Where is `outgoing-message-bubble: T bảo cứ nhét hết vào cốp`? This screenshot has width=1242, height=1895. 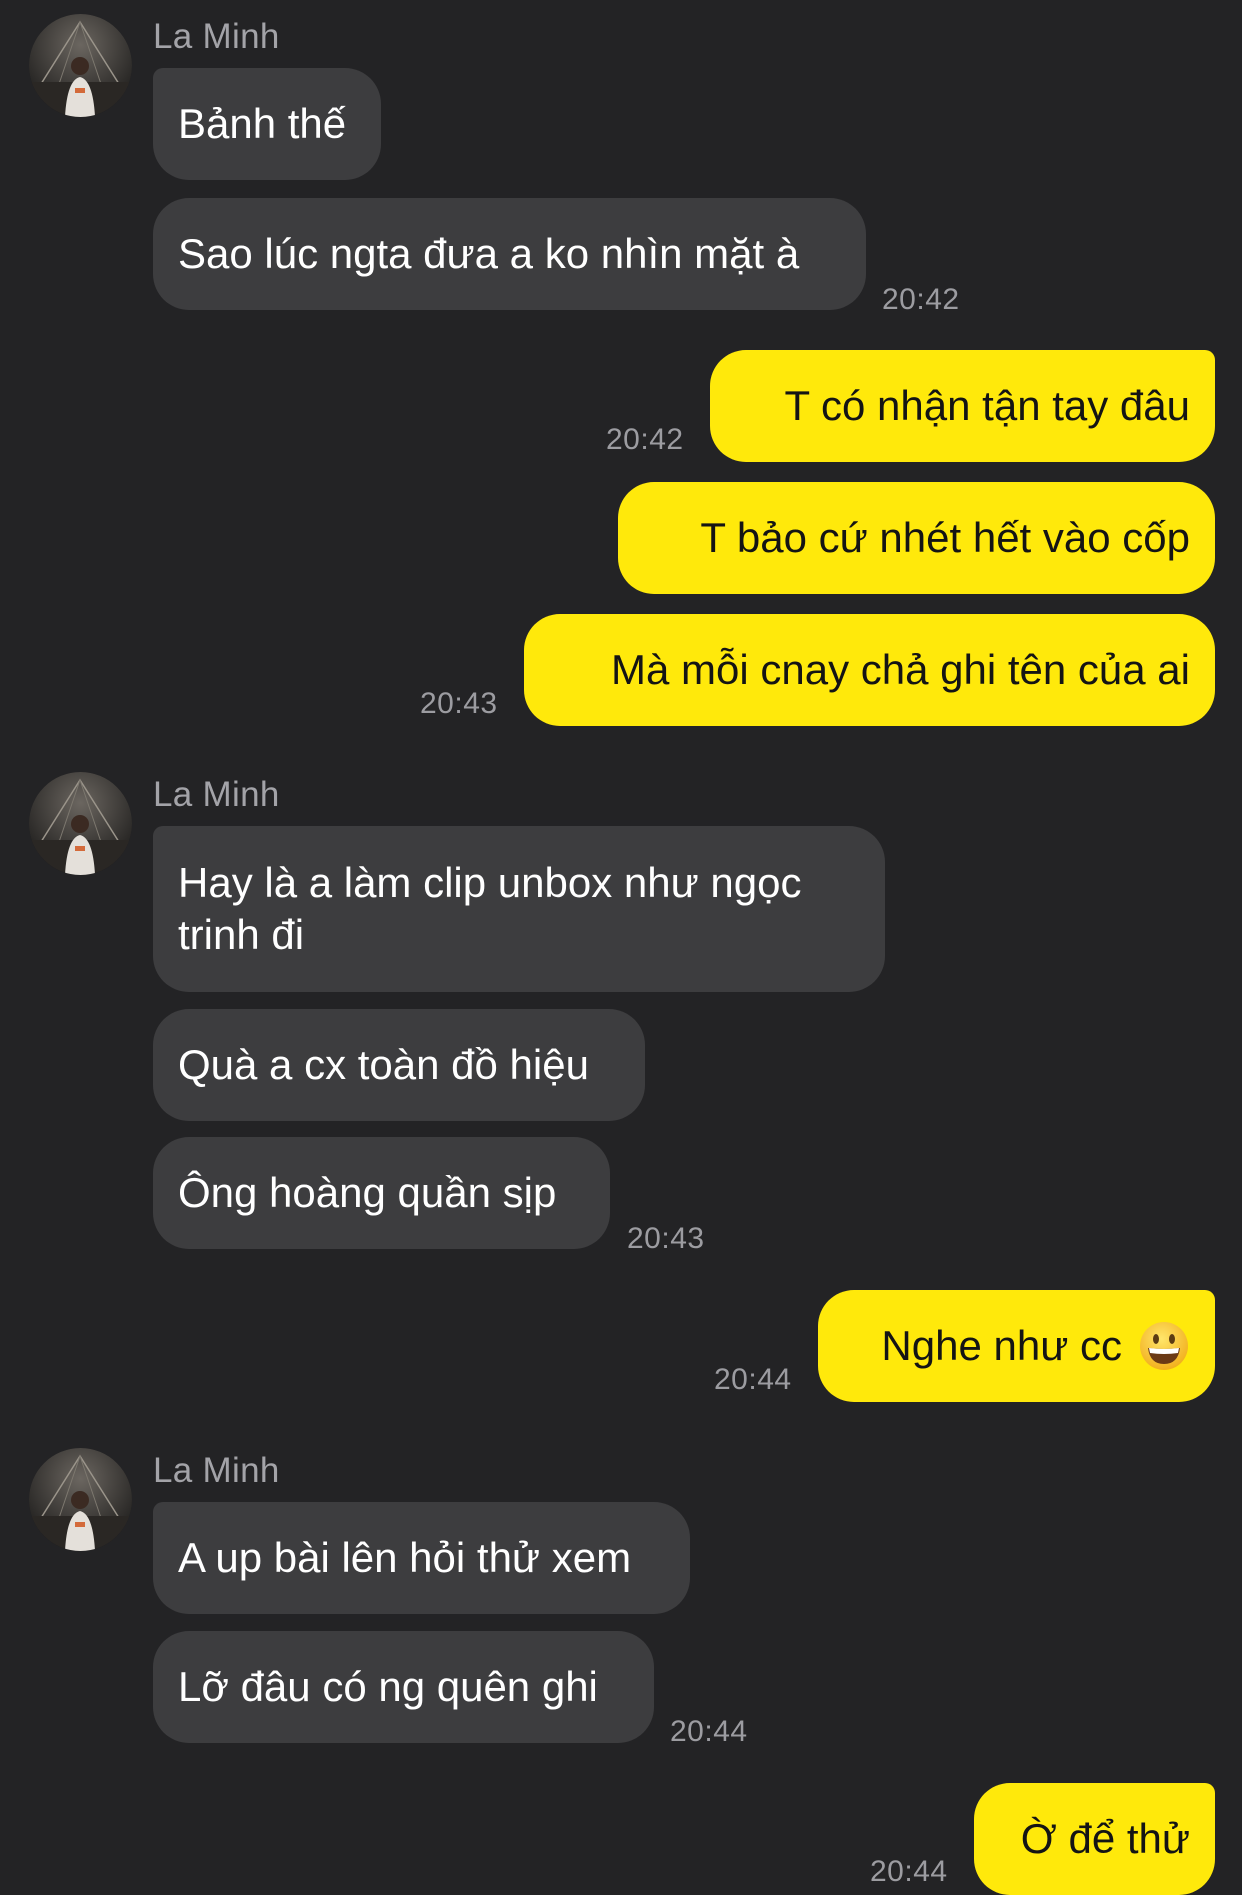 outgoing-message-bubble: T bảo cứ nhét hết vào cốp is located at coordinates (916, 538).